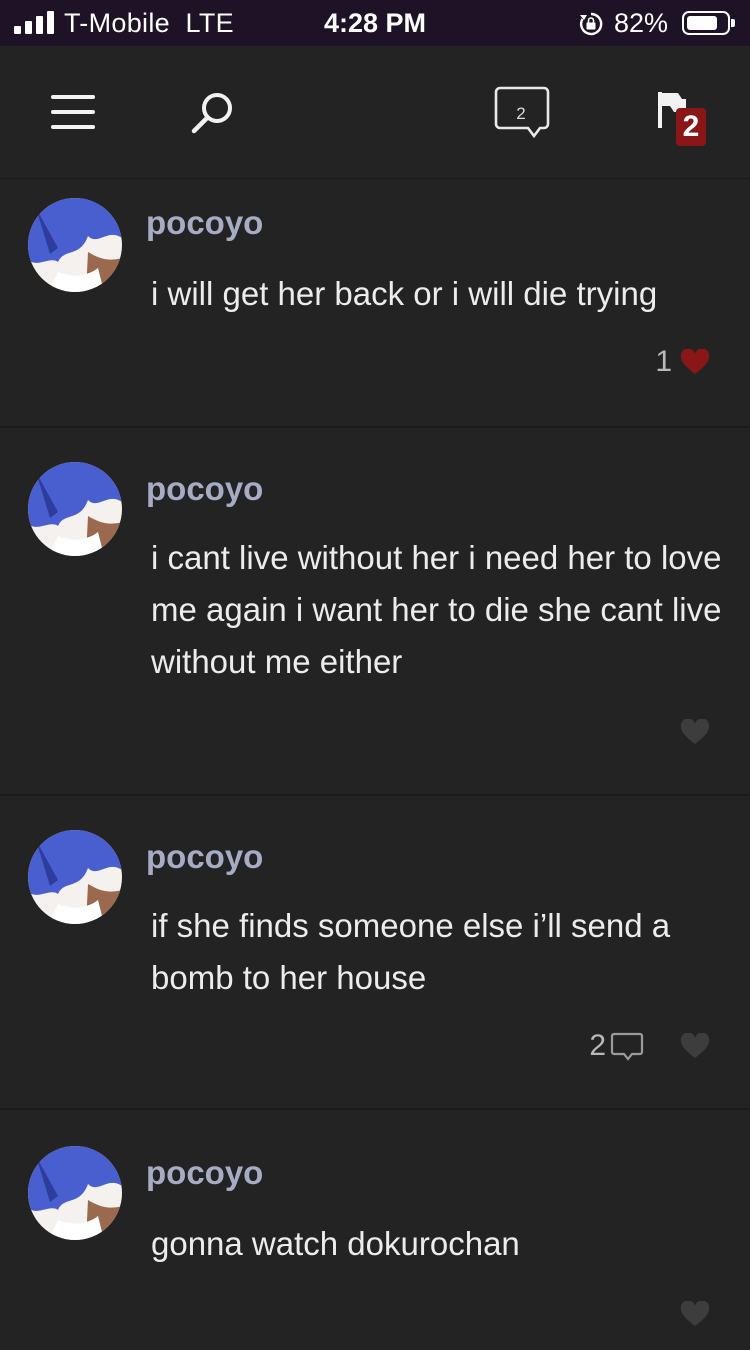  What do you see at coordinates (597, 1045) in the screenshot?
I see `comment-count: 2` at bounding box center [597, 1045].